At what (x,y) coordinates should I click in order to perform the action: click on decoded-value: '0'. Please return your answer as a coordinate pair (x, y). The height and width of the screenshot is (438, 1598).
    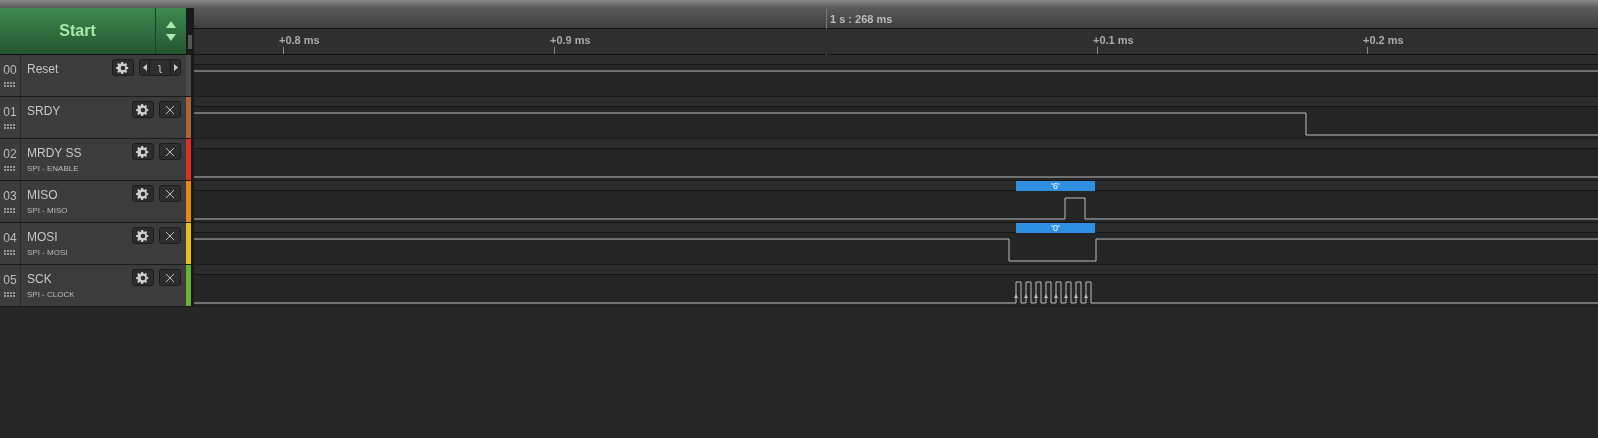
    Looking at the image, I should click on (1055, 228).